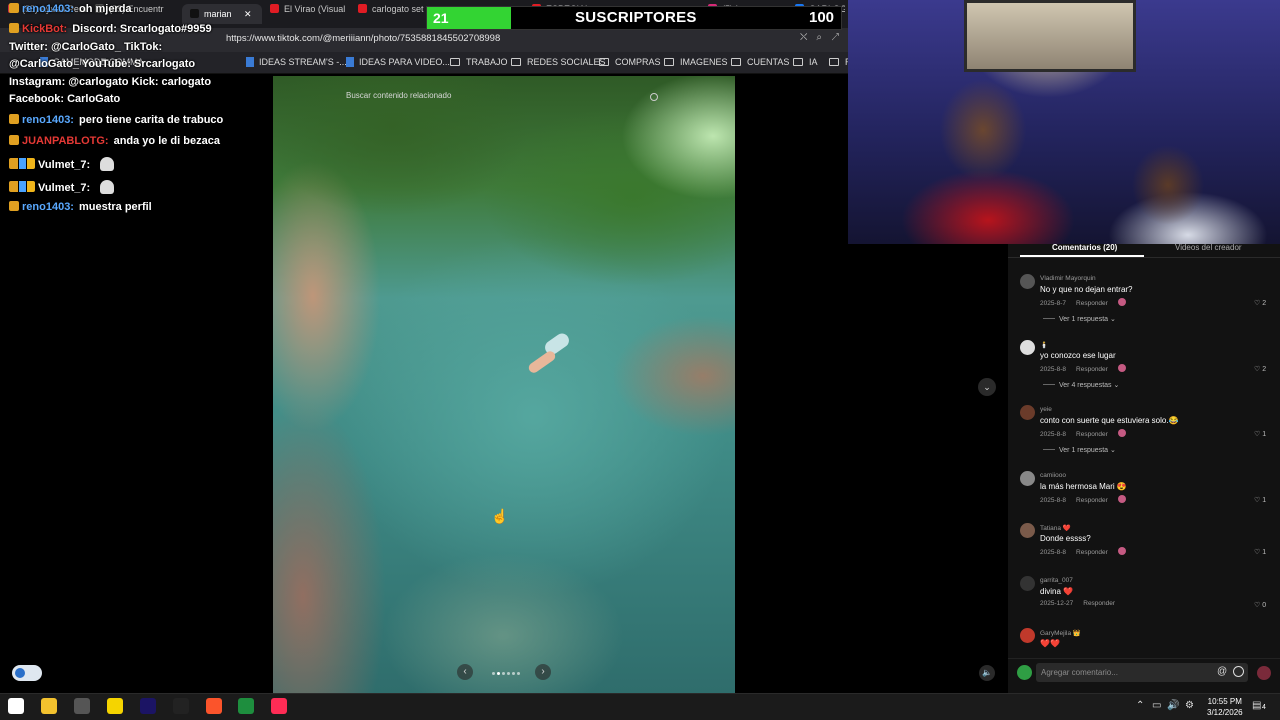 Image resolution: width=1280 pixels, height=720 pixels. What do you see at coordinates (1264, 673) in the screenshot?
I see `post-comment-button` at bounding box center [1264, 673].